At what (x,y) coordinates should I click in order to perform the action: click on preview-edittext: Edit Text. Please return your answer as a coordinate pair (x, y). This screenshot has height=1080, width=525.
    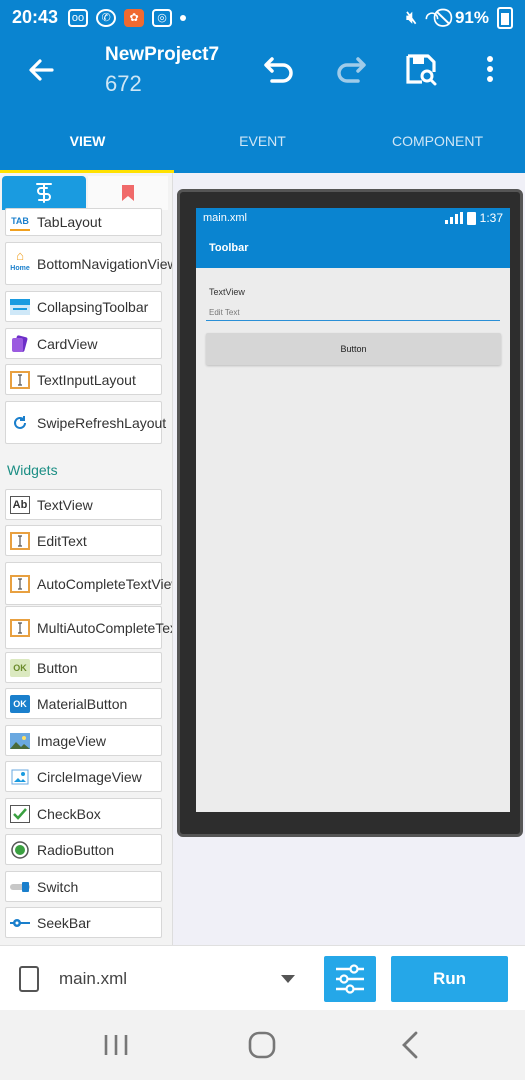
    Looking at the image, I should click on (353, 314).